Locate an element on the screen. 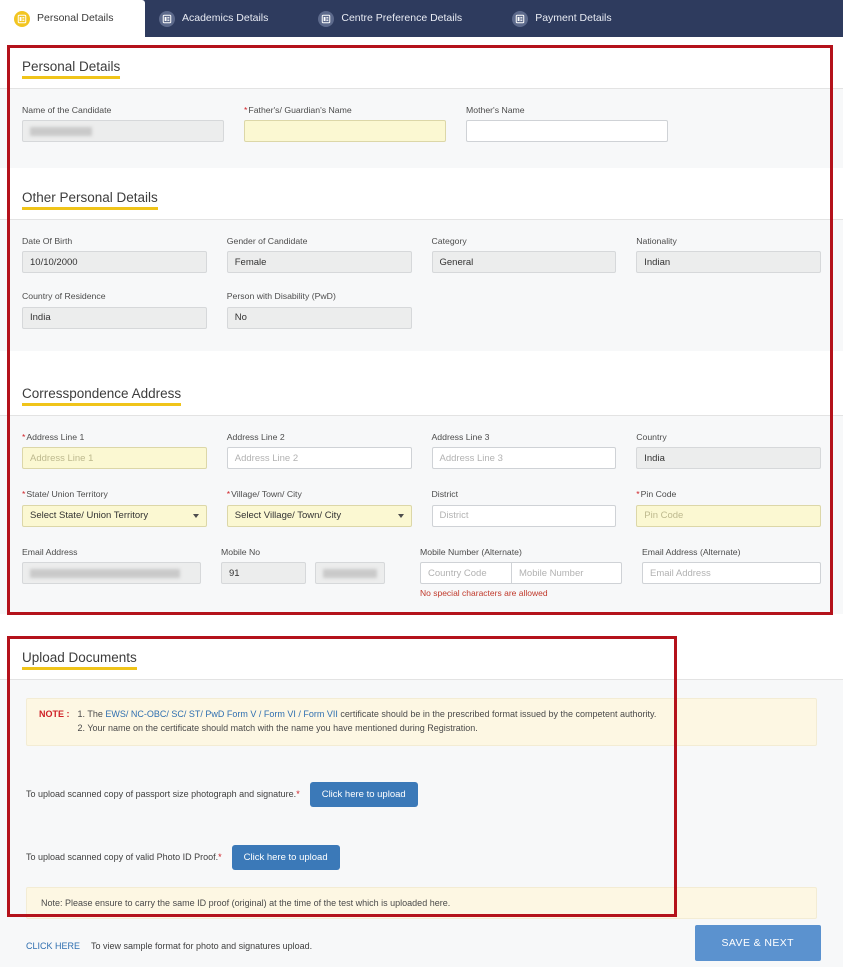 The image size is (843, 971). gender-input: Female is located at coordinates (319, 262).